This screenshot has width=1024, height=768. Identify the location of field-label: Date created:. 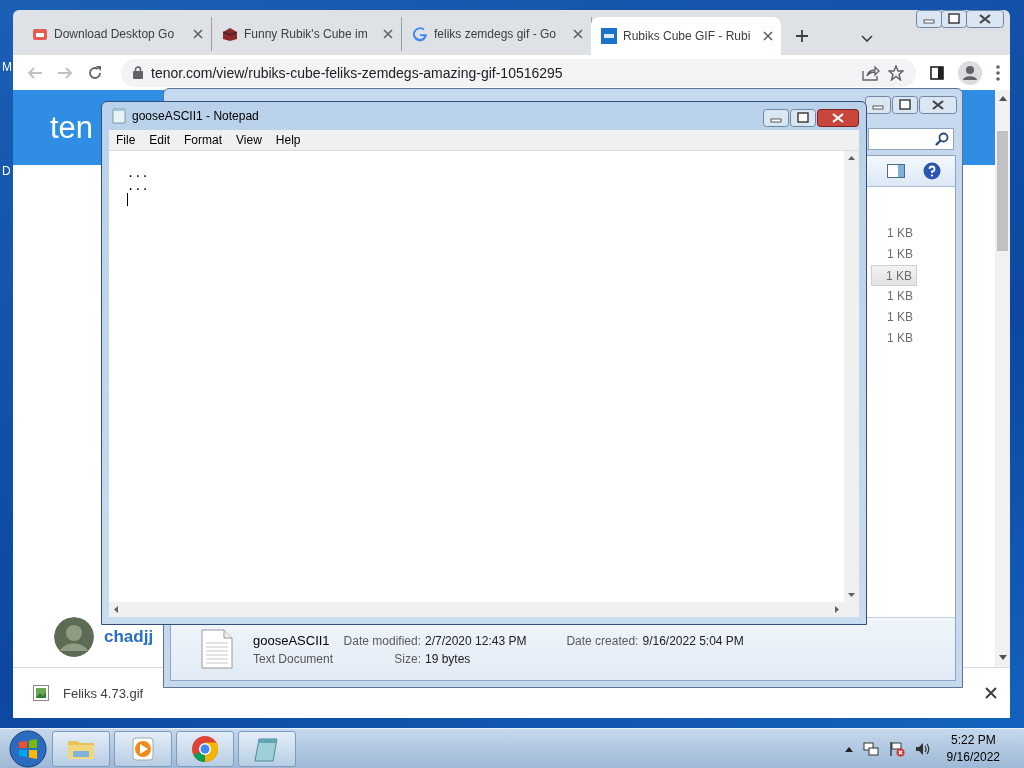
(602, 640).